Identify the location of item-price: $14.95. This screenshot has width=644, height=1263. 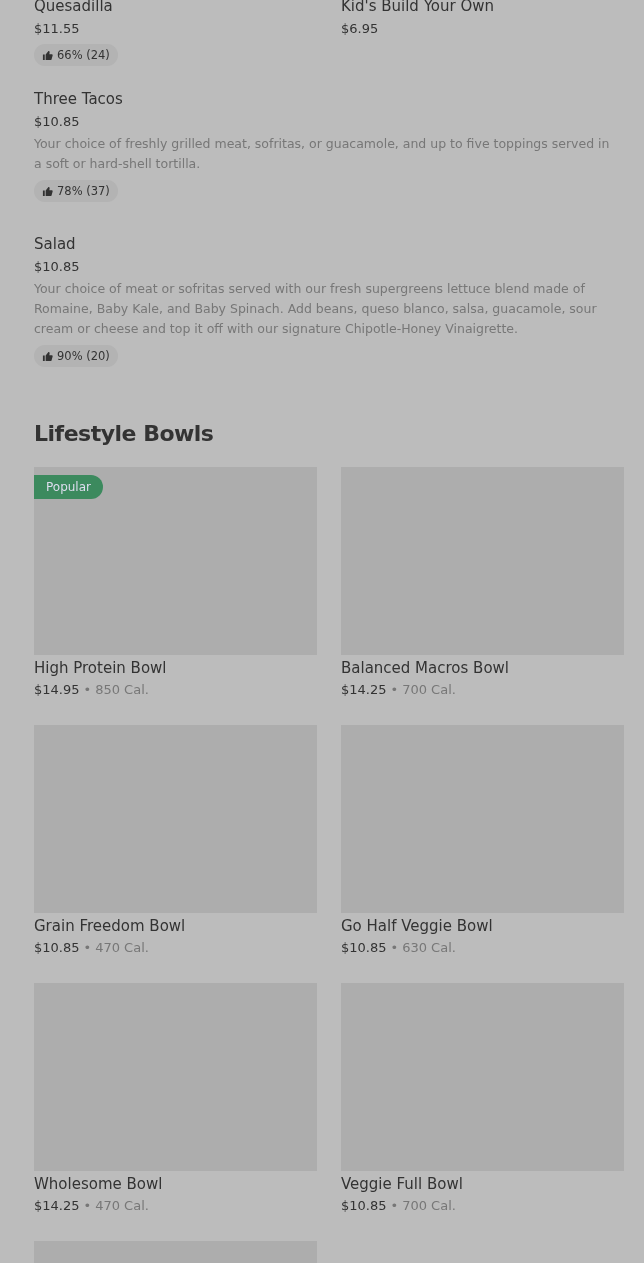
(57, 690).